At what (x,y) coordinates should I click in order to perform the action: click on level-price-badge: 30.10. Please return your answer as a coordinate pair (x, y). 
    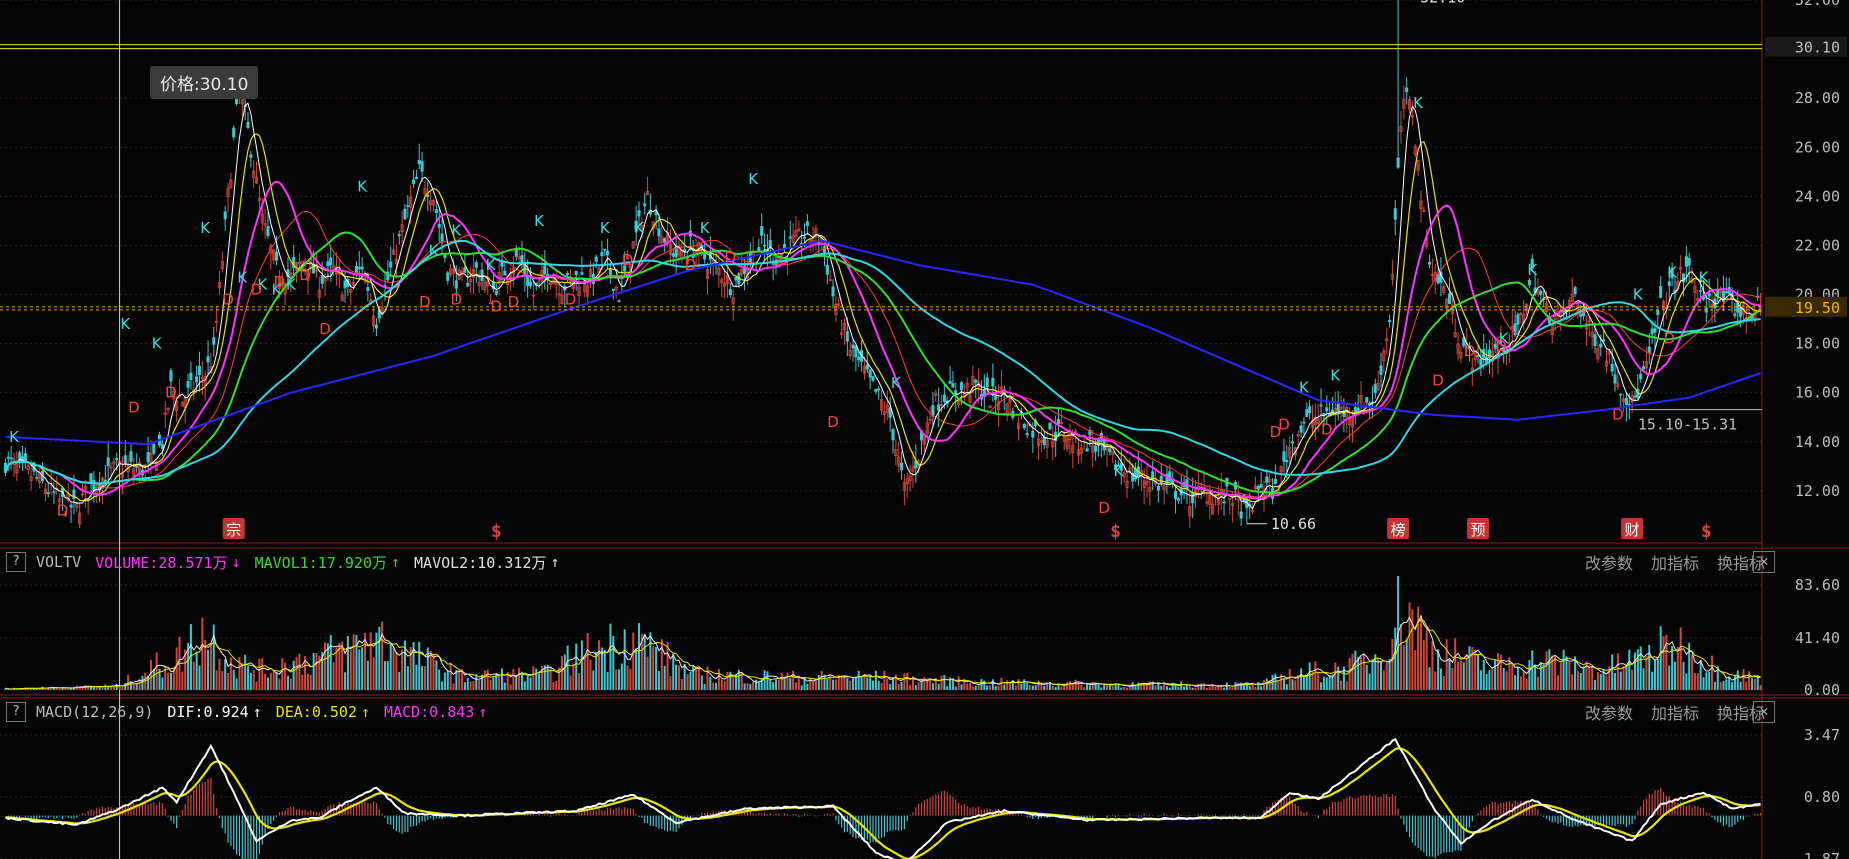
    Looking at the image, I should click on (1806, 46).